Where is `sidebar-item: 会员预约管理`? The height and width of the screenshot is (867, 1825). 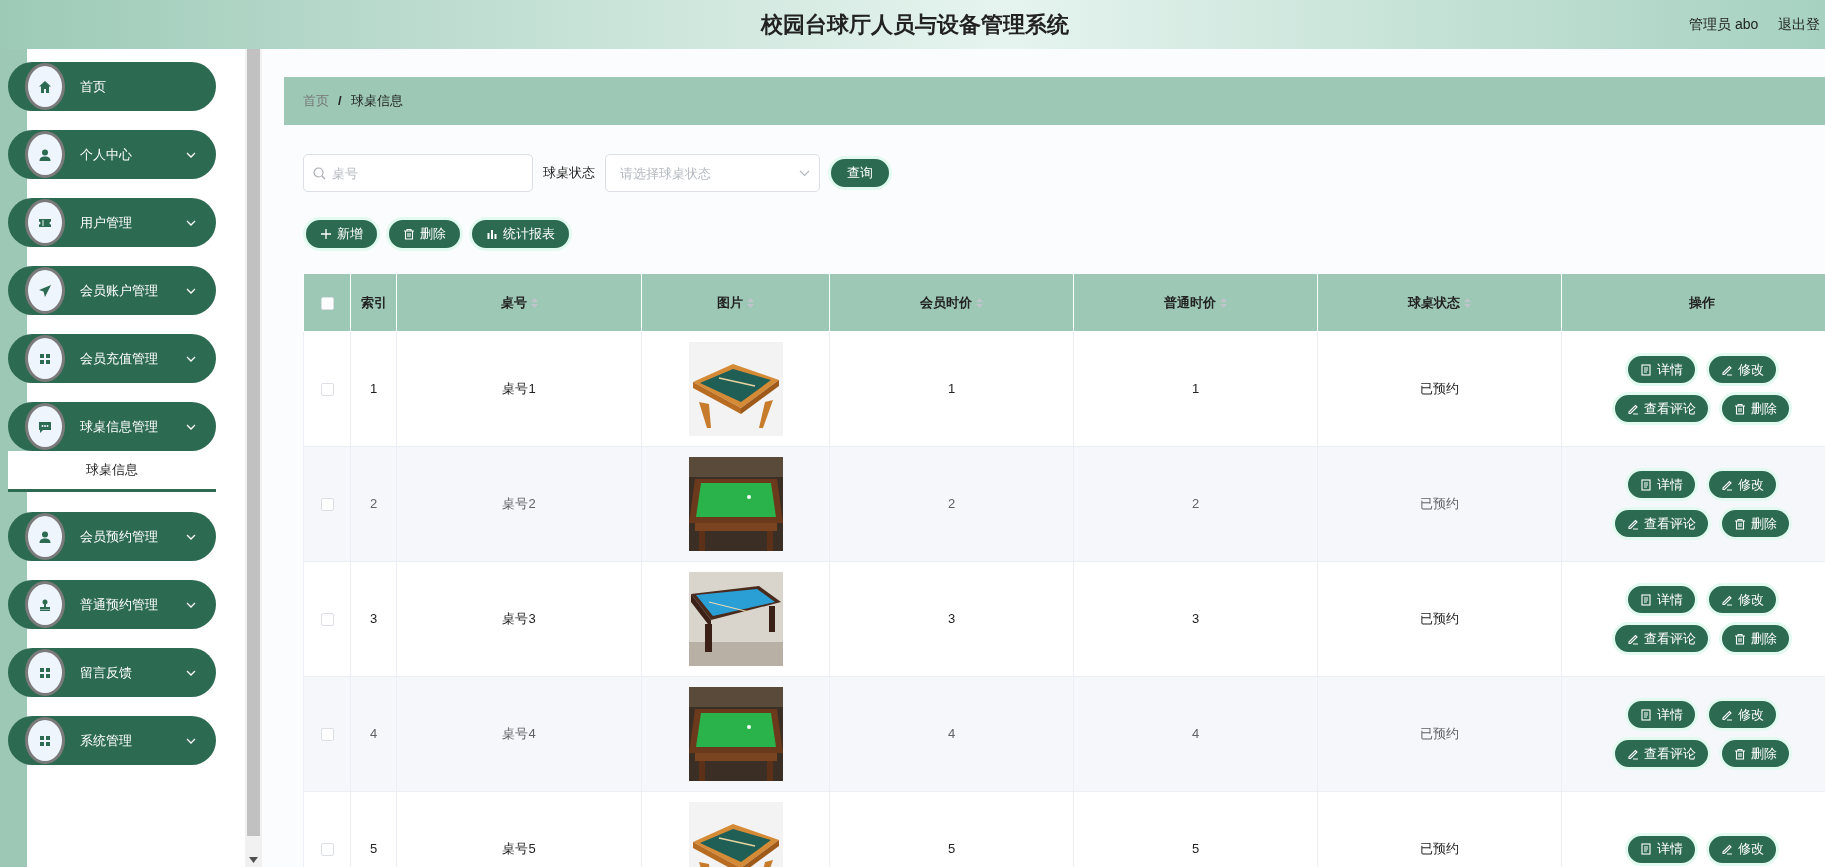
sidebar-item: 会员预约管理 is located at coordinates (112, 536).